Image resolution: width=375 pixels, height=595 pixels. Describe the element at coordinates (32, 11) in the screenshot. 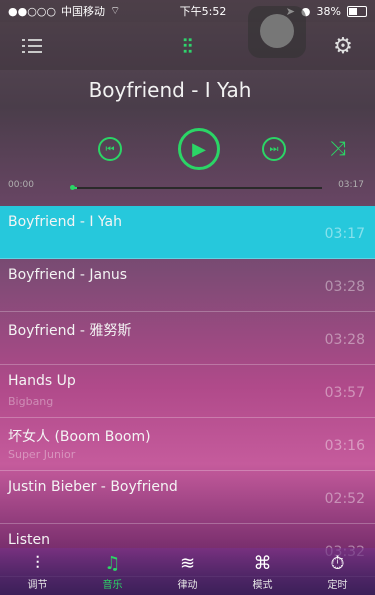

I see `signal-indicator: ●●○○○` at that location.